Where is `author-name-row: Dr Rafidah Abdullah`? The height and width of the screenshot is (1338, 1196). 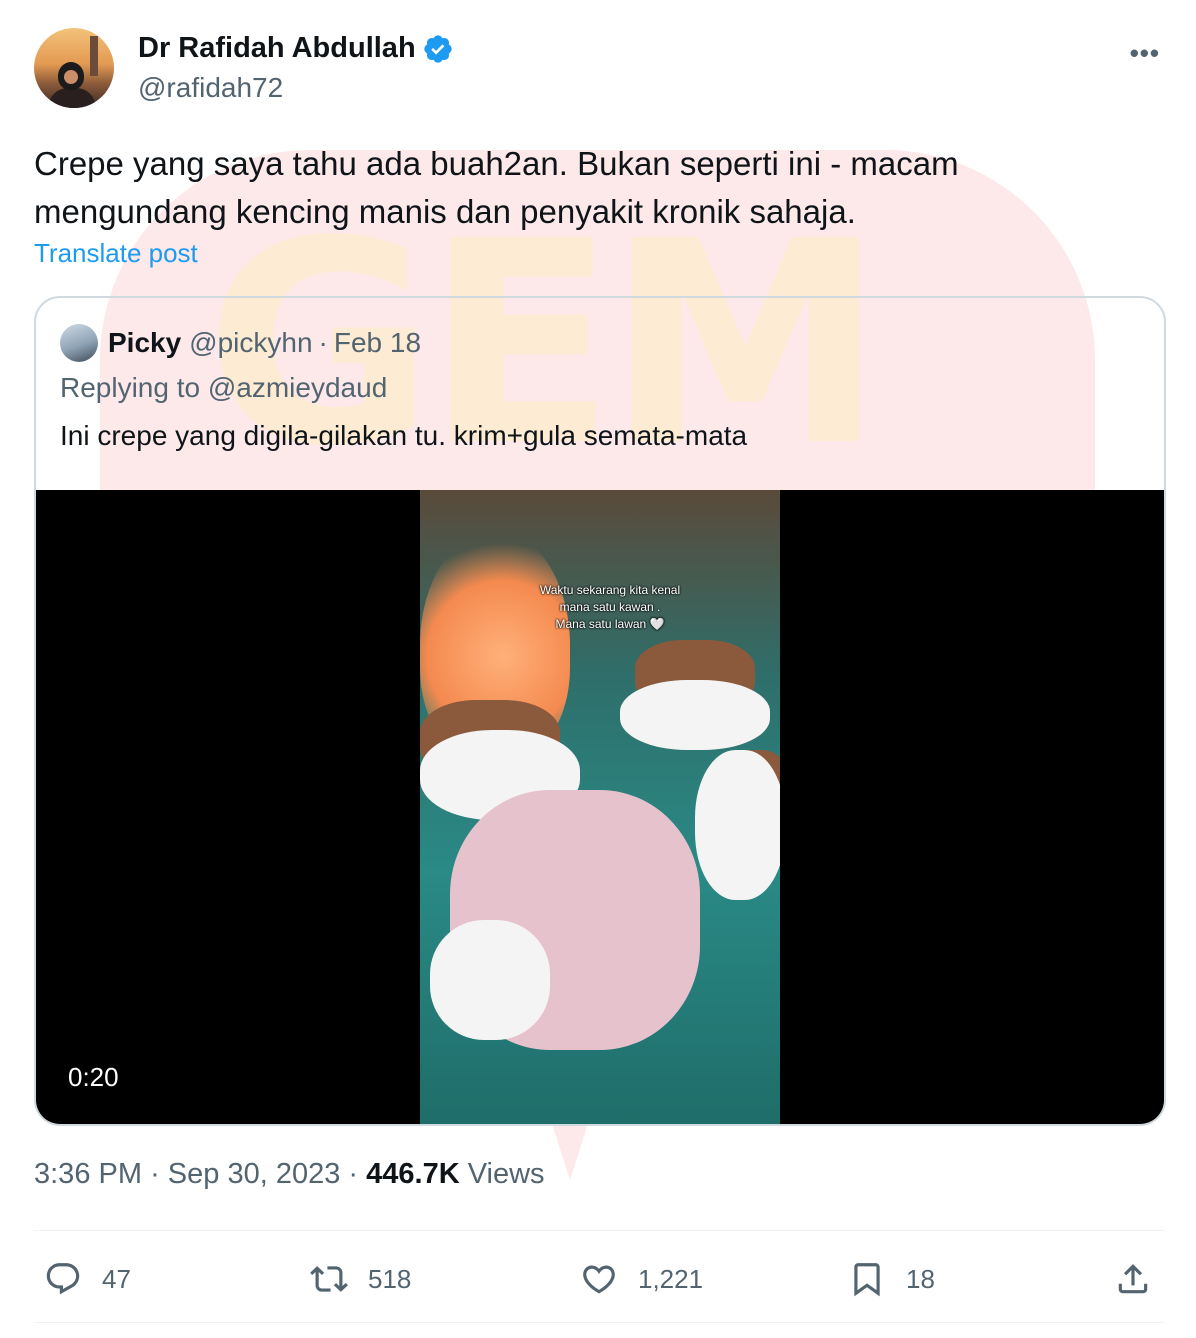
author-name-row: Dr Rafidah Abdullah is located at coordinates (296, 48).